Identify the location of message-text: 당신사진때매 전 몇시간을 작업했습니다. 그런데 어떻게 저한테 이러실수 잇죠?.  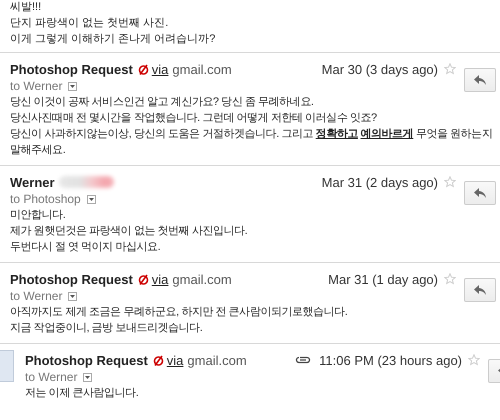
(194, 118).